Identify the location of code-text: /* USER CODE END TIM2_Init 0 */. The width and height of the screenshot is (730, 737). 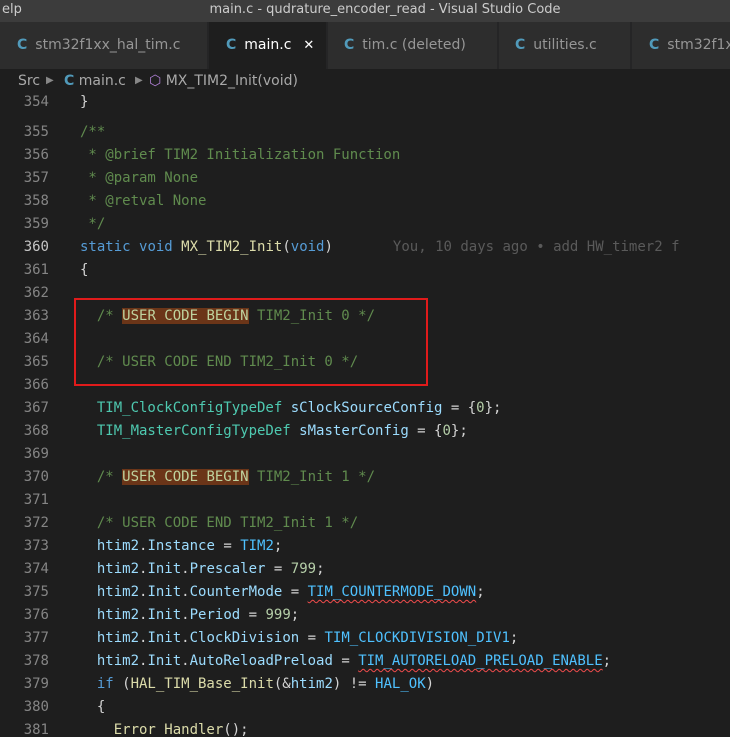
(219, 362).